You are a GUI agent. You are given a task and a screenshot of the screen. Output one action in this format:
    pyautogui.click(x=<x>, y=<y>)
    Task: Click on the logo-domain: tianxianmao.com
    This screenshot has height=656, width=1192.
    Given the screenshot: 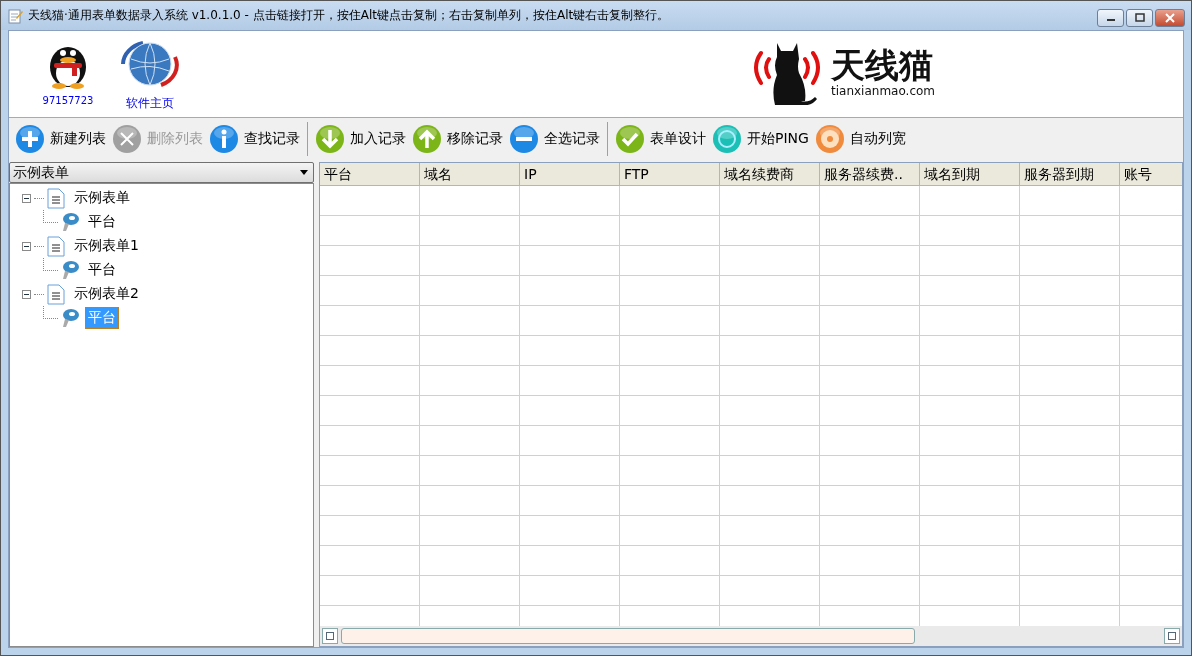 What is the action you would take?
    pyautogui.click(x=883, y=91)
    